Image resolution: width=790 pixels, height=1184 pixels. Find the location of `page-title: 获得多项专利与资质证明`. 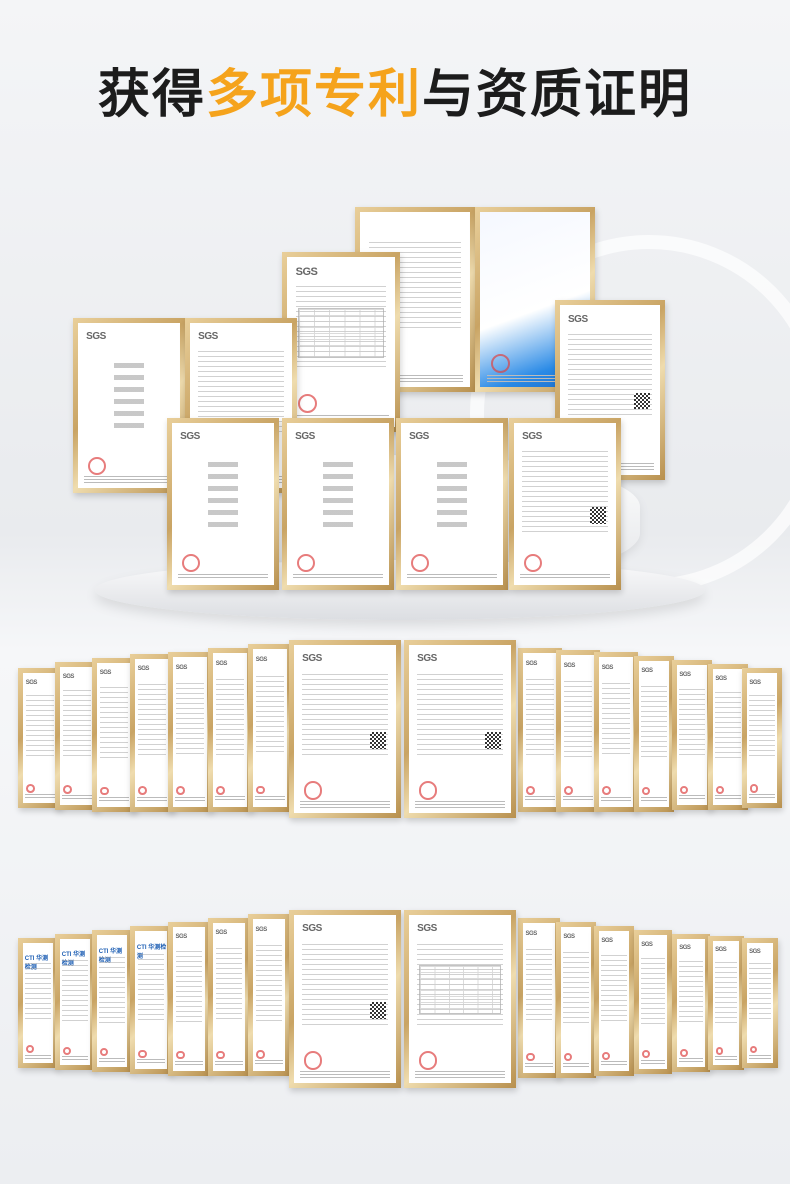

page-title: 获得多项专利与资质证明 is located at coordinates (395, 89).